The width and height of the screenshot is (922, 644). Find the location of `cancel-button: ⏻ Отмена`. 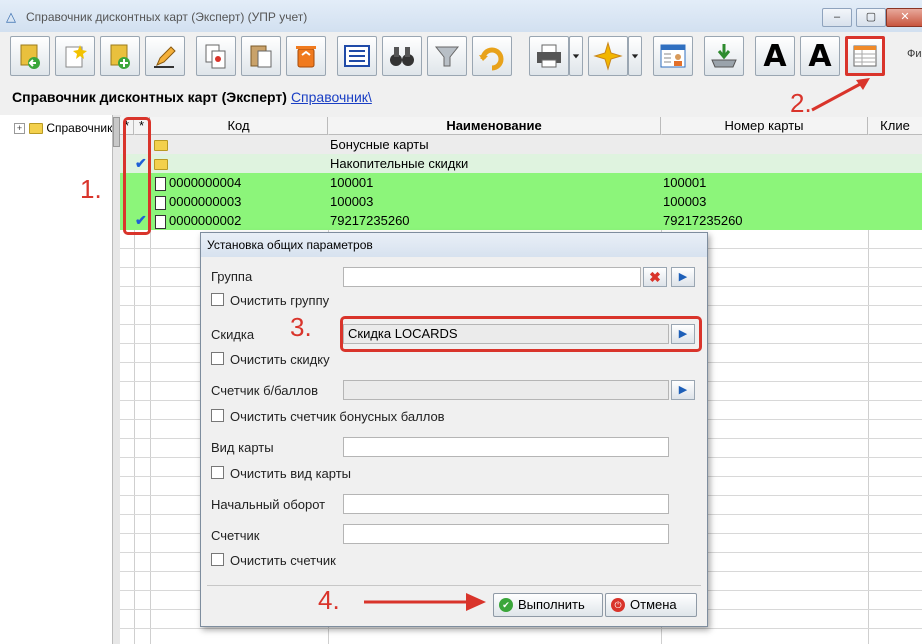

cancel-button: ⏻ Отмена is located at coordinates (651, 605).